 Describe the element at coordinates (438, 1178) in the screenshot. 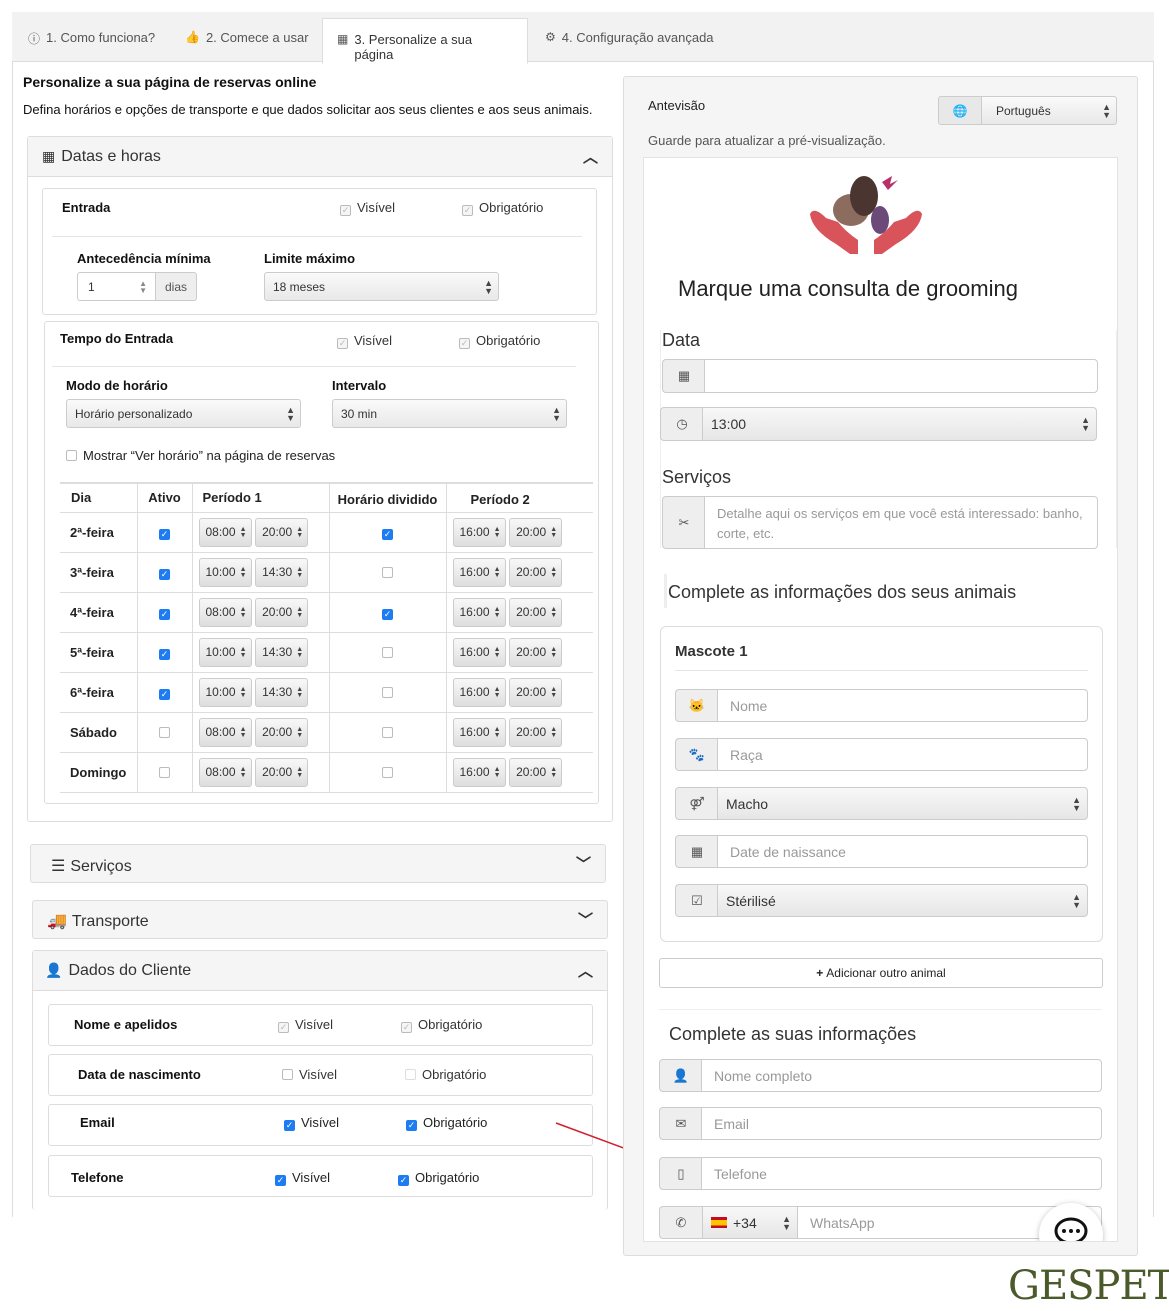

I see `telefone-required: ✓ Obrigatório` at that location.